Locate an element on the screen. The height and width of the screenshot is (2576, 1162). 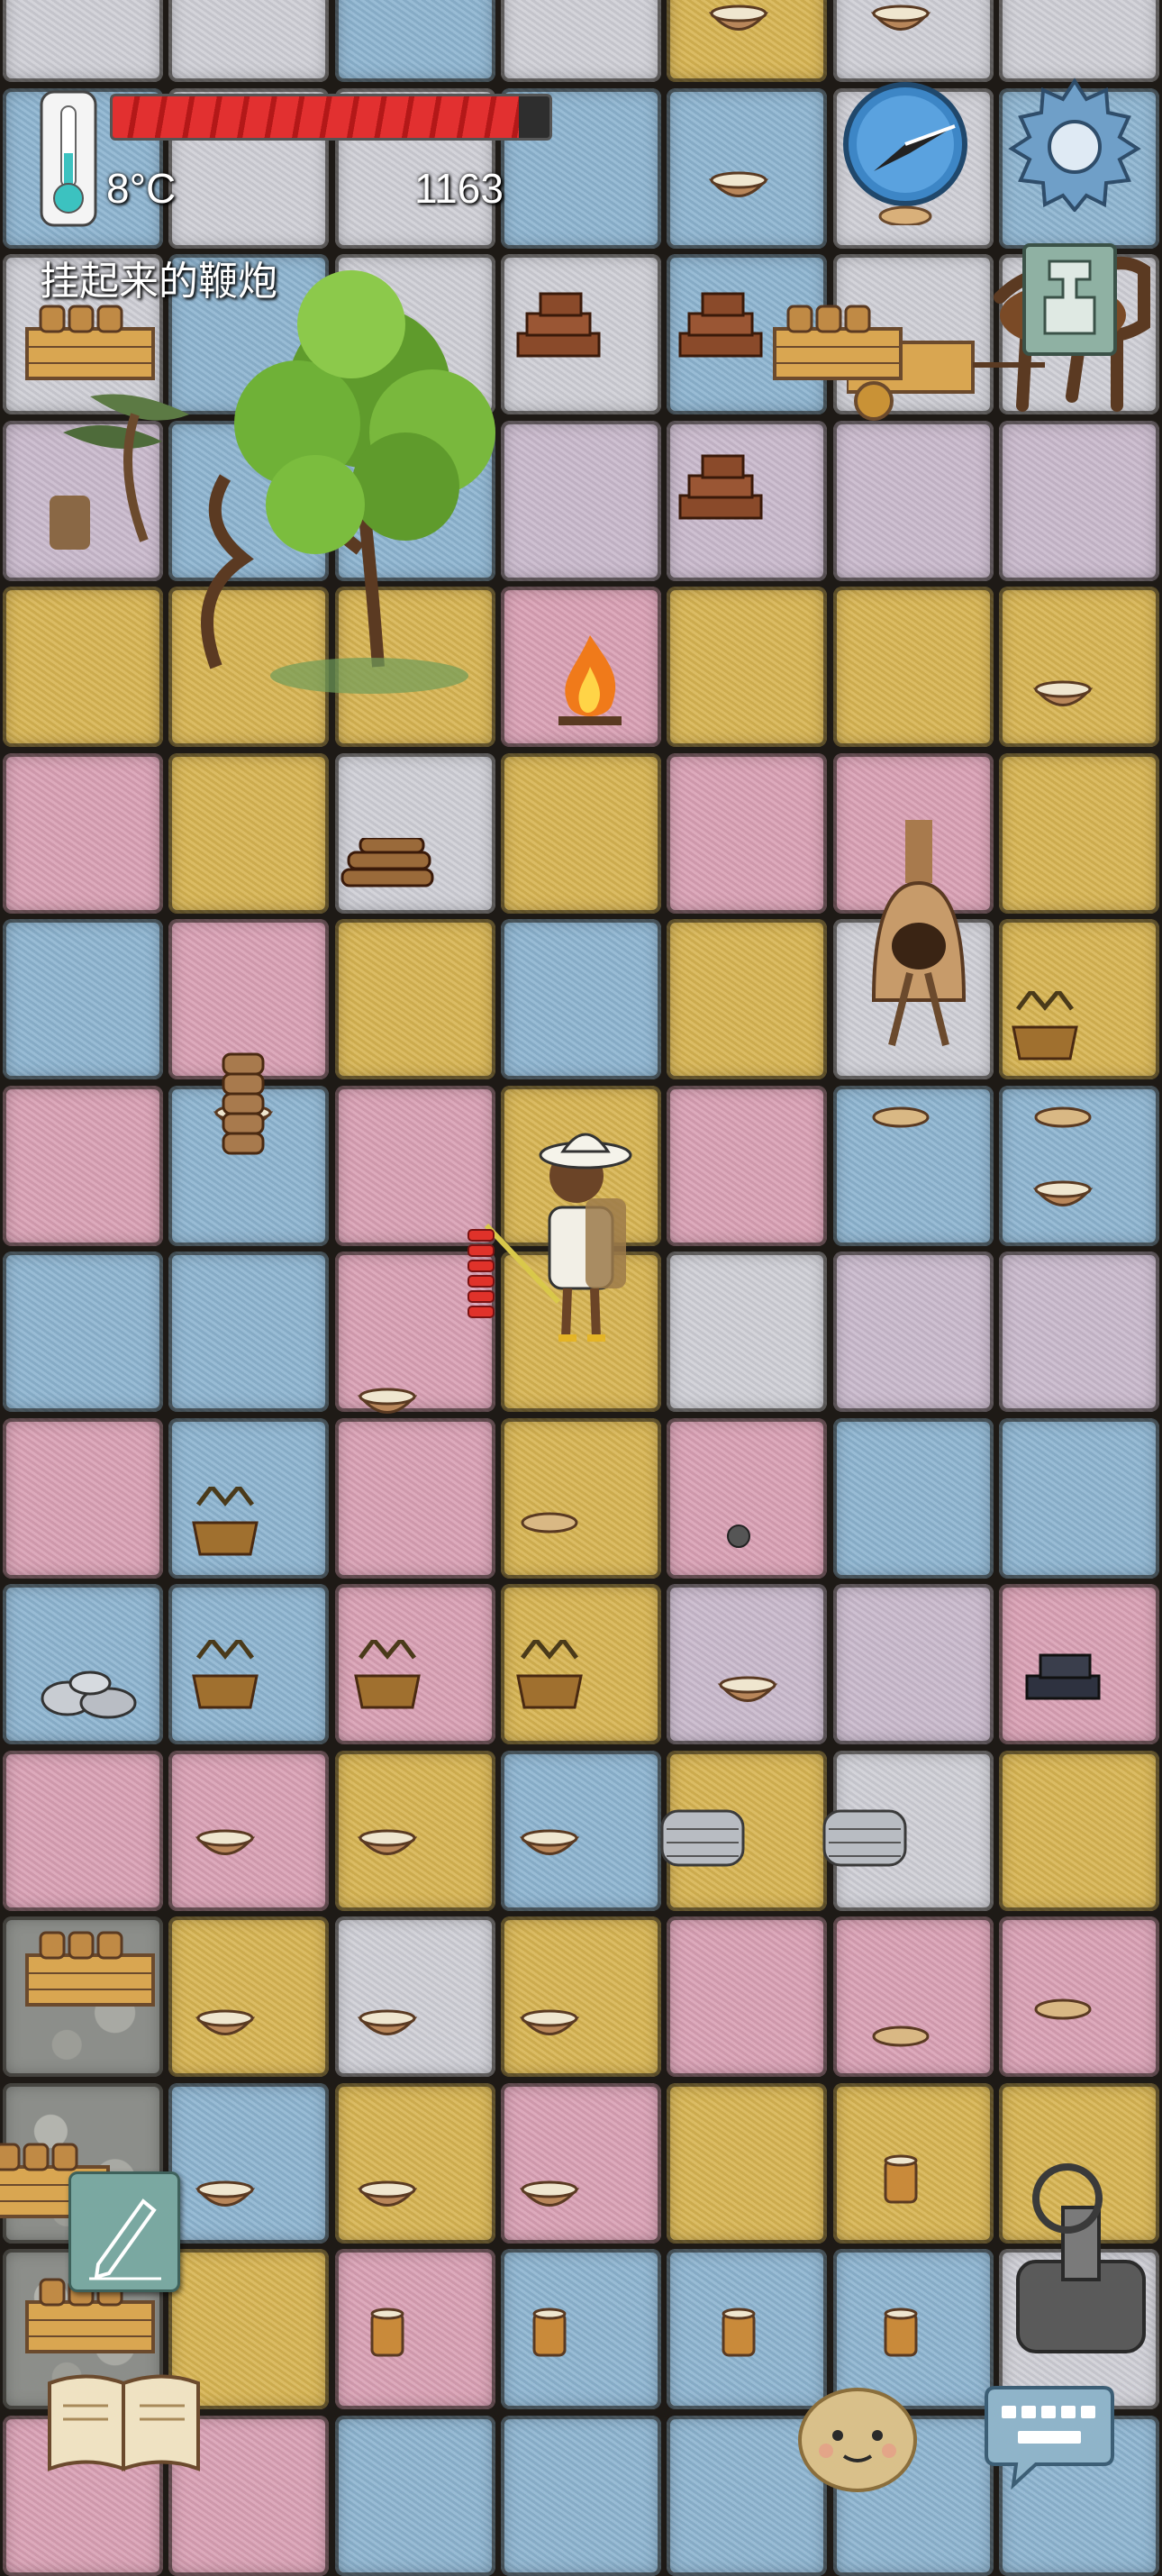
coal-icon is located at coordinates (1063, 1675).